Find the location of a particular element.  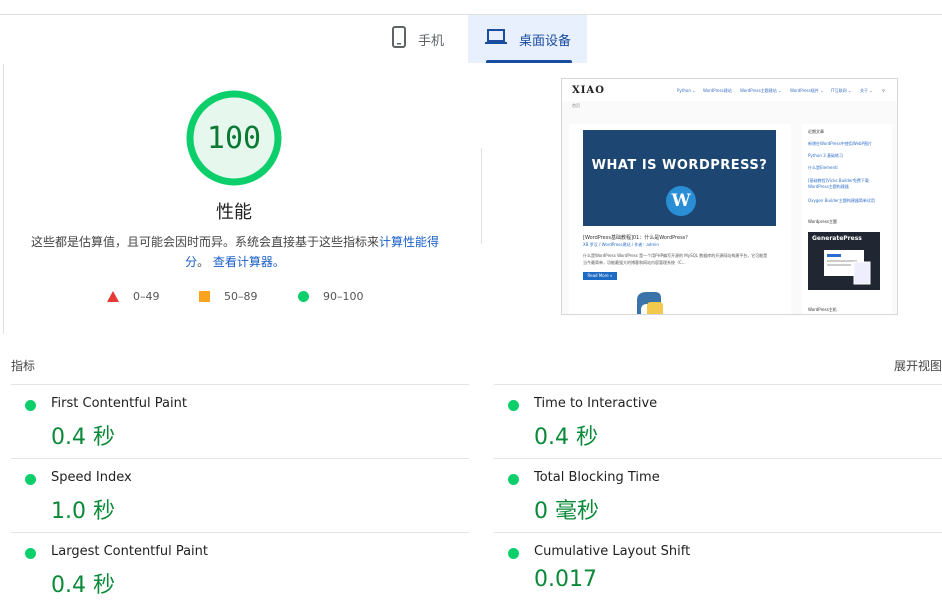

screenshot-menu-item: 关于 ⌄ is located at coordinates (866, 90).